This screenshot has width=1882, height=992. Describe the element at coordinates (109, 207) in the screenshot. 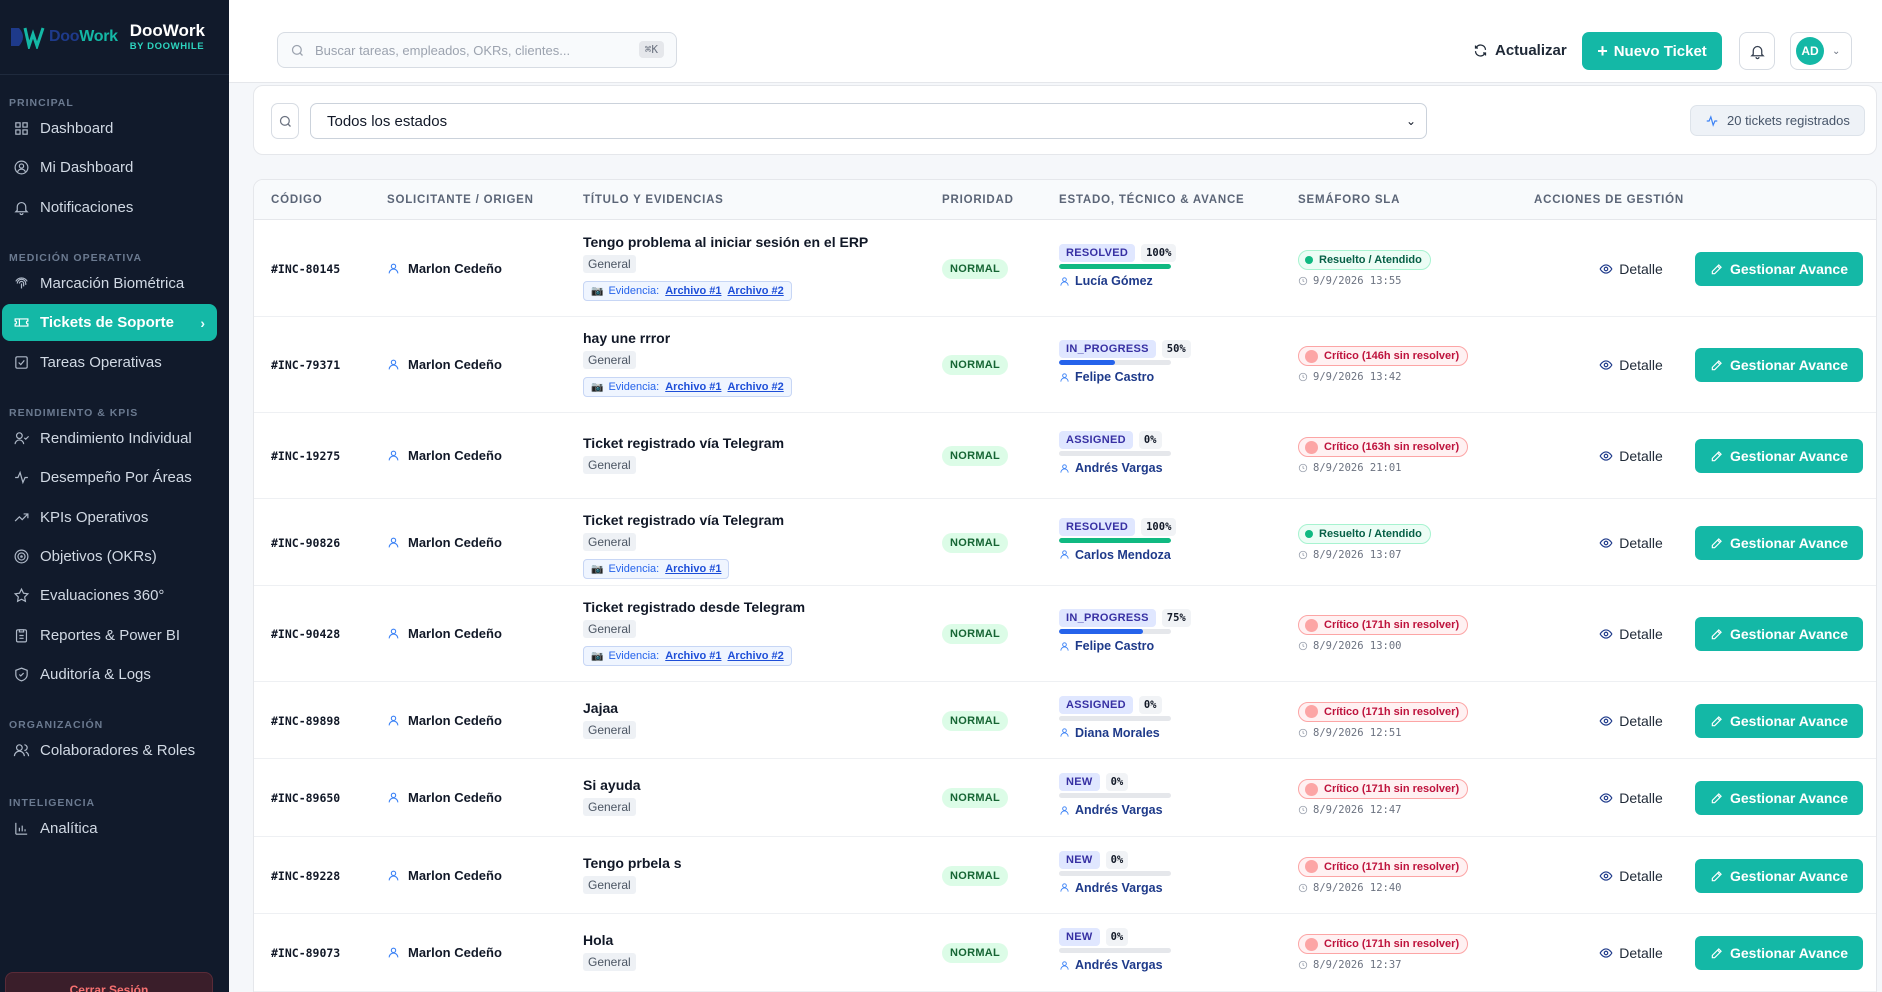

I see `sidebar-item-notificaciones: Notificaciones` at that location.